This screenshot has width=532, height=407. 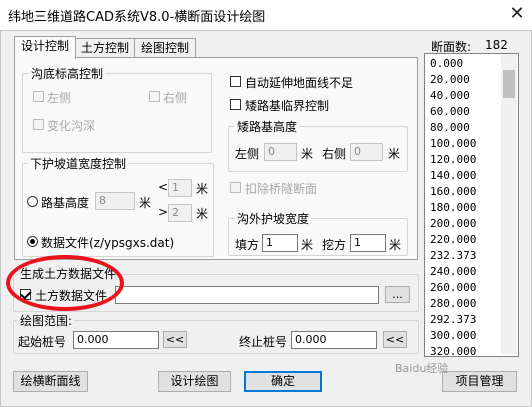 I want to click on subgrade-height-unit: 米, so click(x=145, y=203).